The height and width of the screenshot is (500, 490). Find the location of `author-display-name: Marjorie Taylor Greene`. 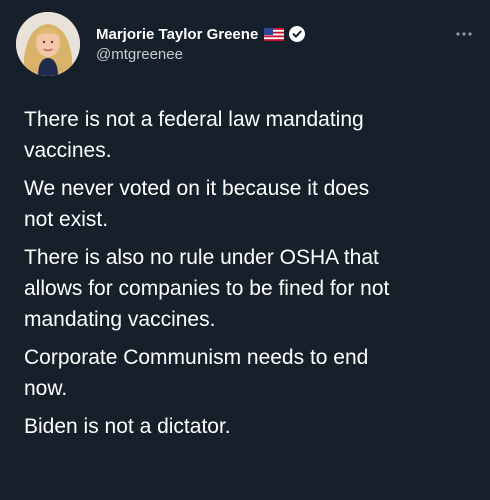

author-display-name: Marjorie Taylor Greene is located at coordinates (177, 34).